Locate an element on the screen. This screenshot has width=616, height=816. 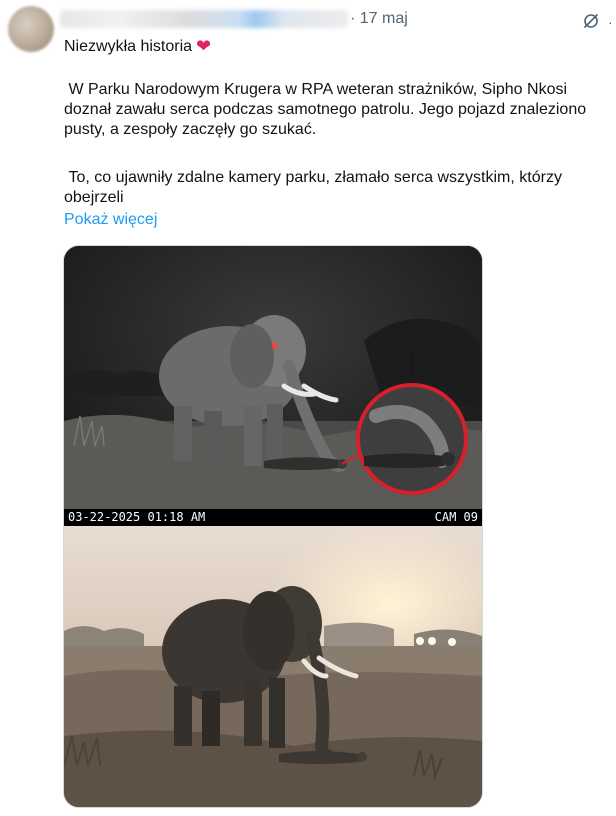
red-heart-emoji: ❤ is located at coordinates (204, 46).